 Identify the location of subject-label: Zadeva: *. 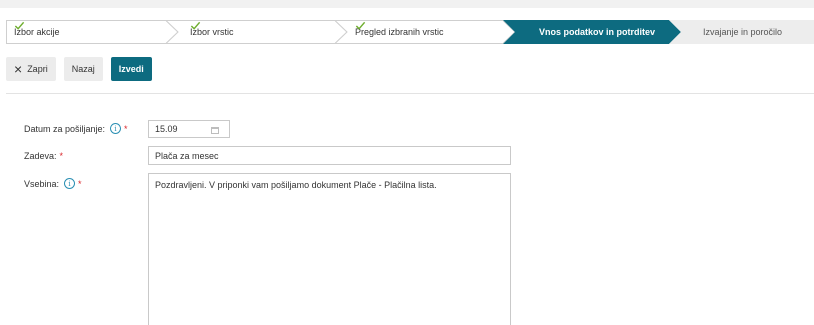
(43, 156).